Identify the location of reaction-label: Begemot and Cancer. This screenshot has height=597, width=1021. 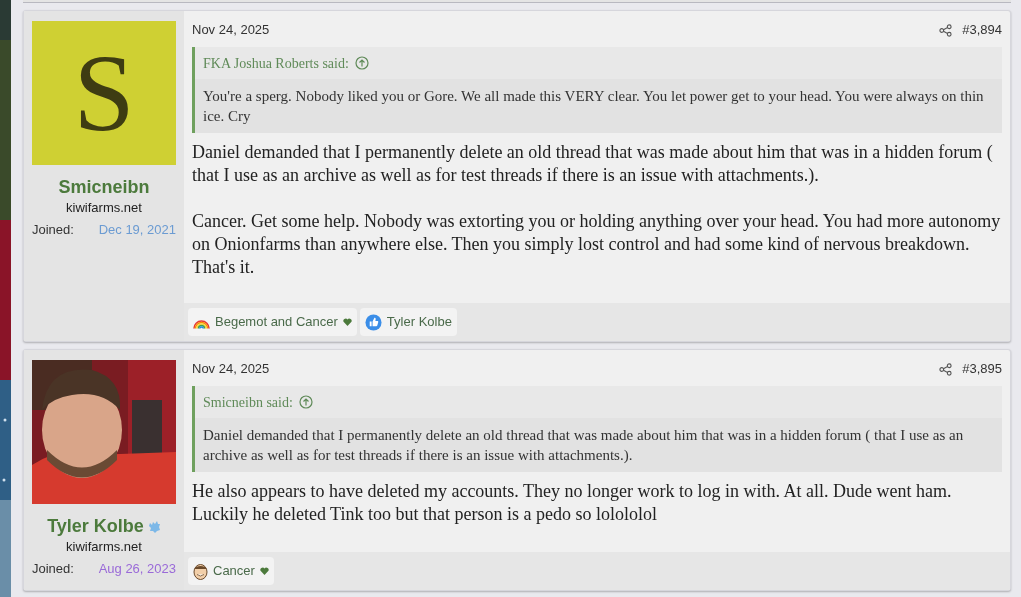
(276, 322).